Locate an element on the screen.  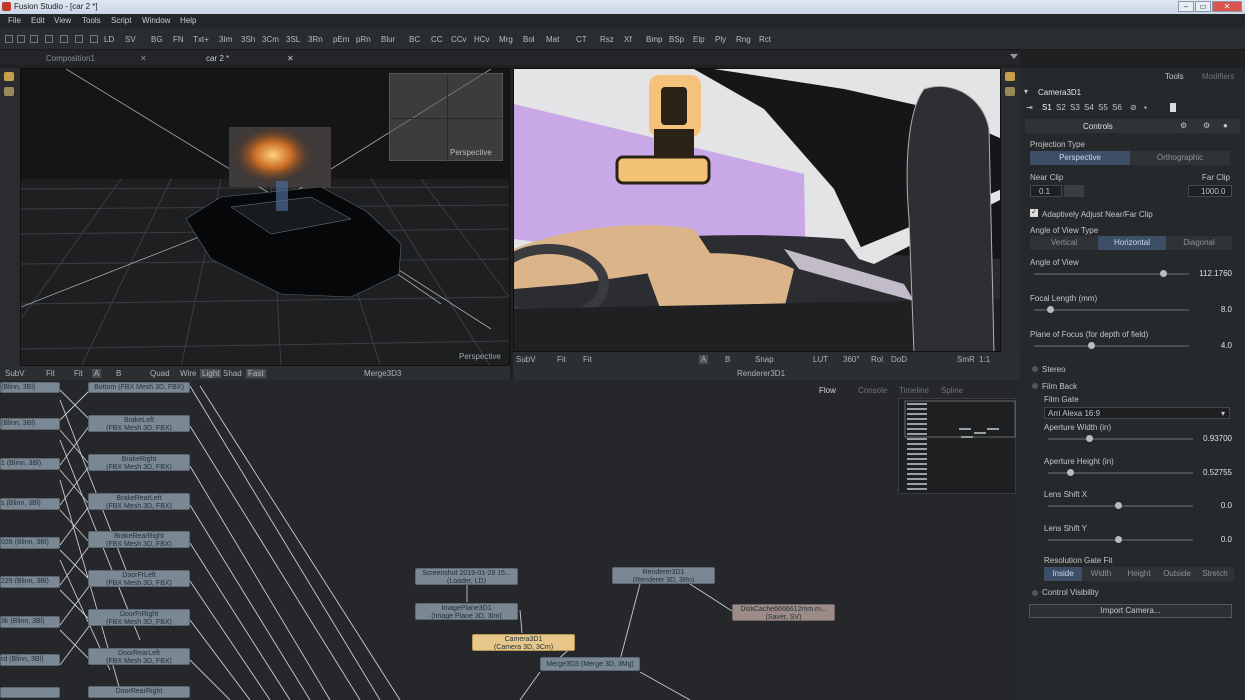
tool-hcv: HCv is located at coordinates (482, 39).